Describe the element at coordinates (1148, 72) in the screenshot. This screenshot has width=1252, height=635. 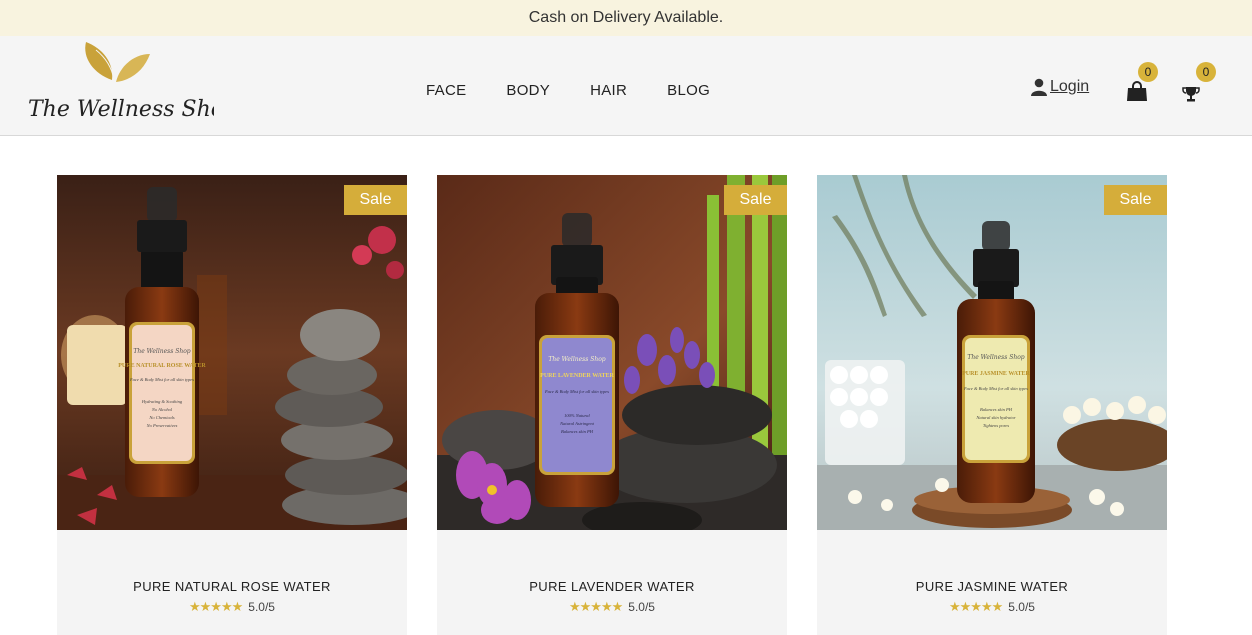
I see `cart-count-badge: 0` at that location.